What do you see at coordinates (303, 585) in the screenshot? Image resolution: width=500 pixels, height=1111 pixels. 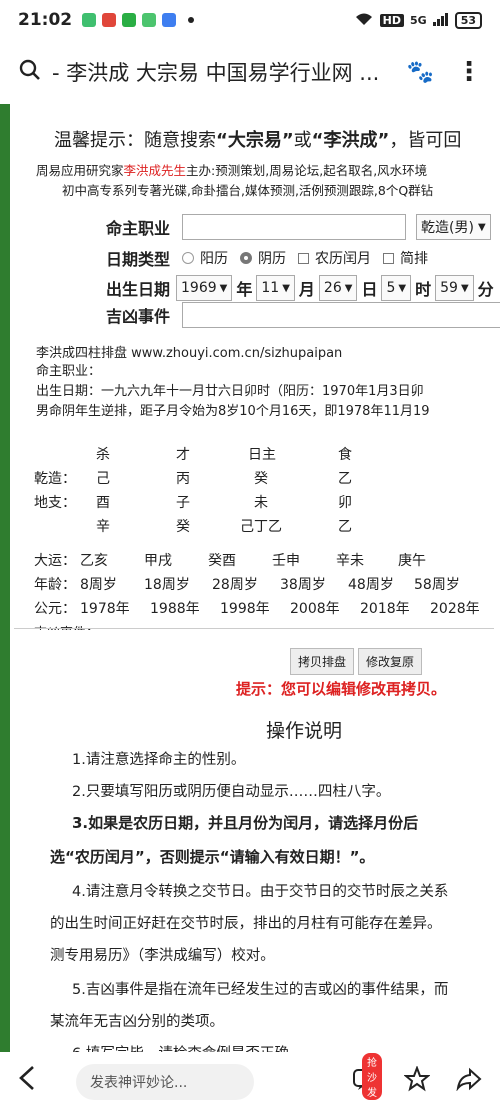 I see `age-cell: 38周岁` at bounding box center [303, 585].